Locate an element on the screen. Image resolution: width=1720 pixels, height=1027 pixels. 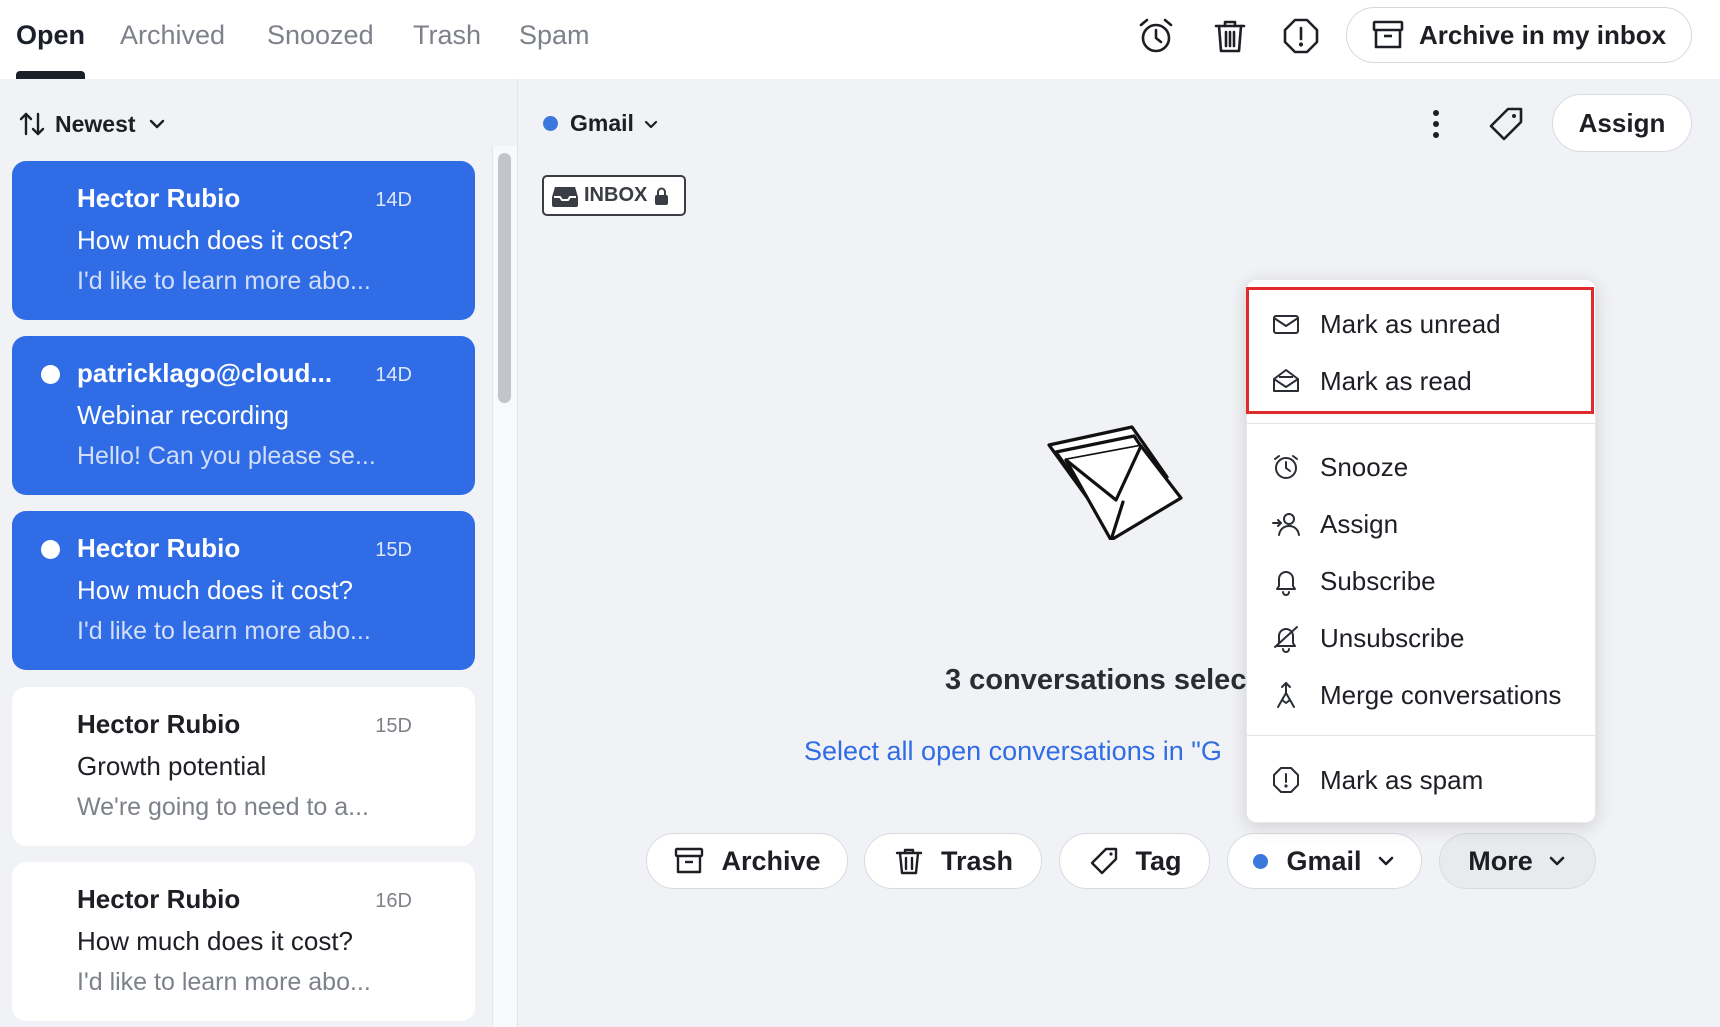
tab-open: Open is located at coordinates (50, 35).